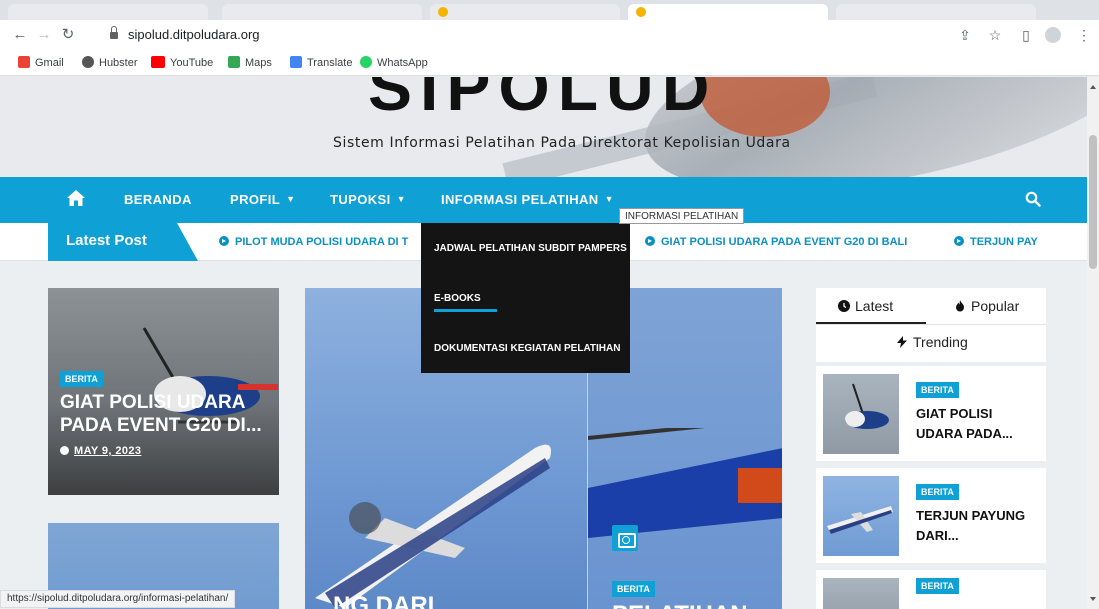 The width and height of the screenshot is (1099, 609). What do you see at coordinates (366, 62) in the screenshot?
I see `whatsapp-icon` at bounding box center [366, 62].